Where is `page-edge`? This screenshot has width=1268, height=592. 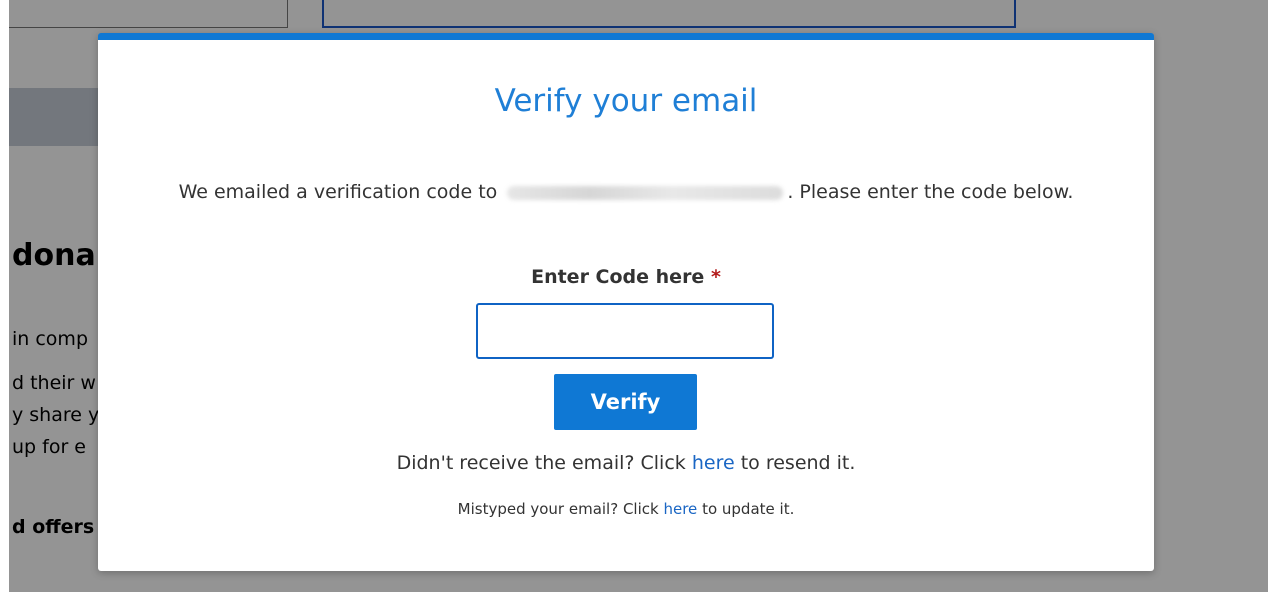 page-edge is located at coordinates (4, 296).